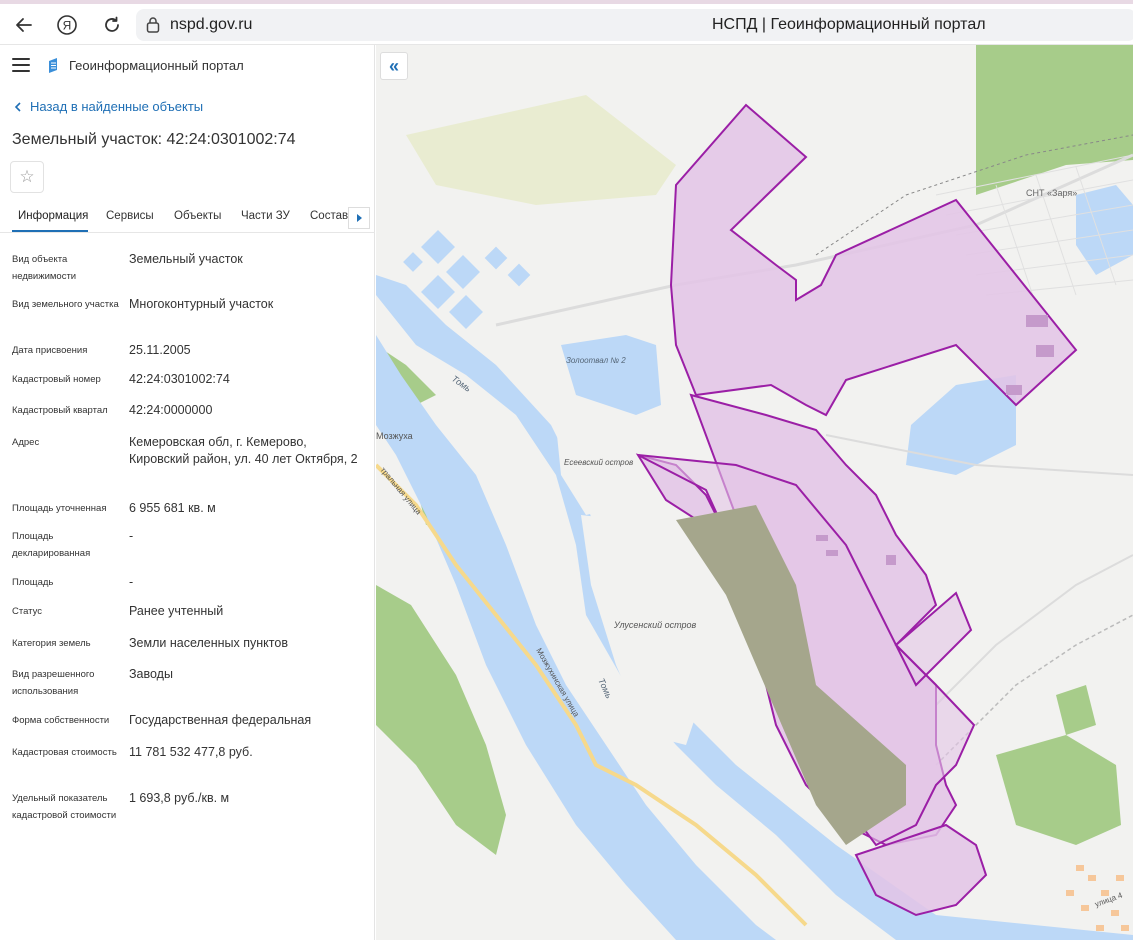 The height and width of the screenshot is (940, 1133). I want to click on field-label: Дата присвоения, so click(50, 350).